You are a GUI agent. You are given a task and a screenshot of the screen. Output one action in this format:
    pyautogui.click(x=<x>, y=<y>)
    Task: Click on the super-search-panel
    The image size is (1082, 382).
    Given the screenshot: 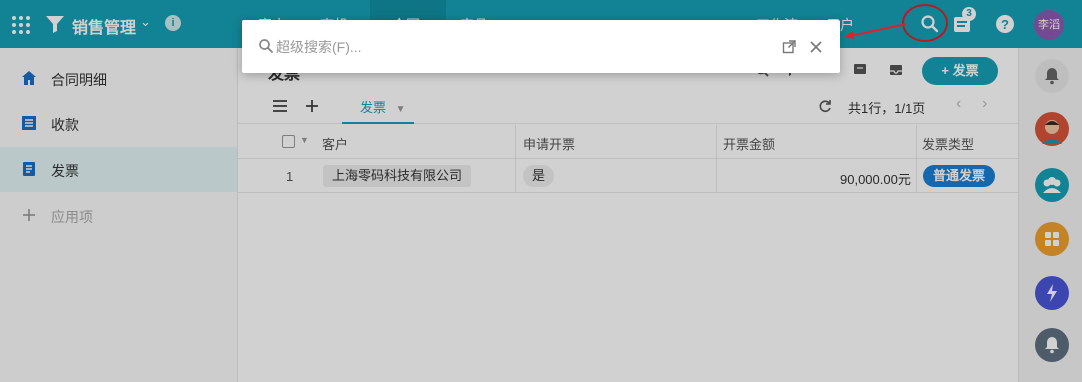 What is the action you would take?
    pyautogui.click(x=541, y=46)
    